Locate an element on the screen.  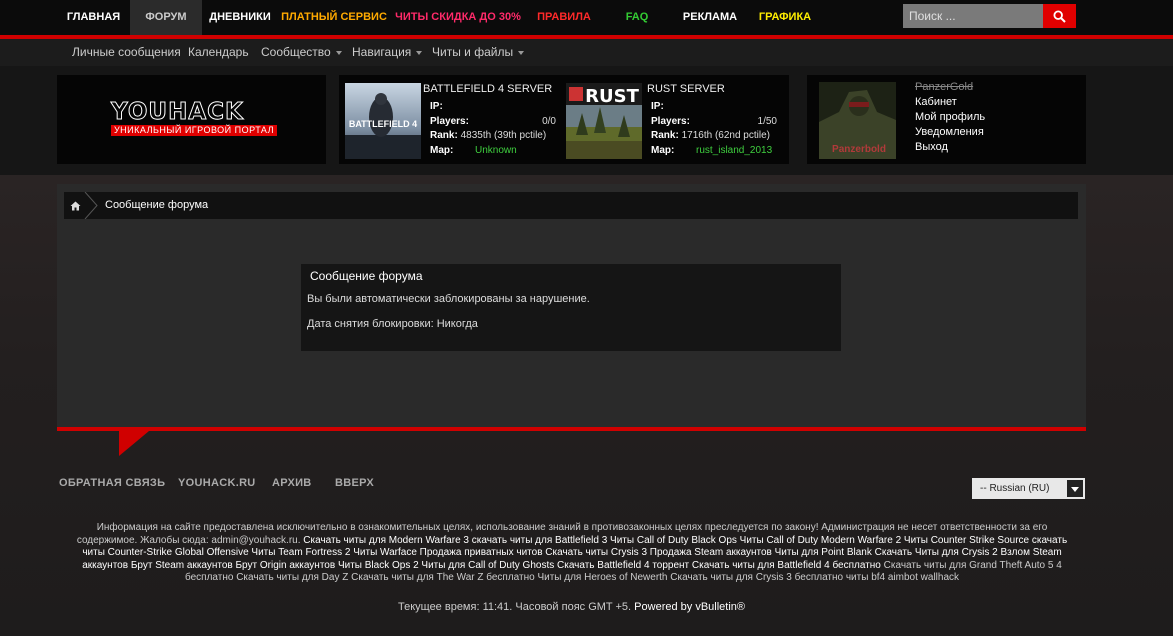
site-logo: YOUHACK УНИКАЛЬНЫЙ ИГРОВОЙ ПОРТАЛ is located at coordinates (191, 119).